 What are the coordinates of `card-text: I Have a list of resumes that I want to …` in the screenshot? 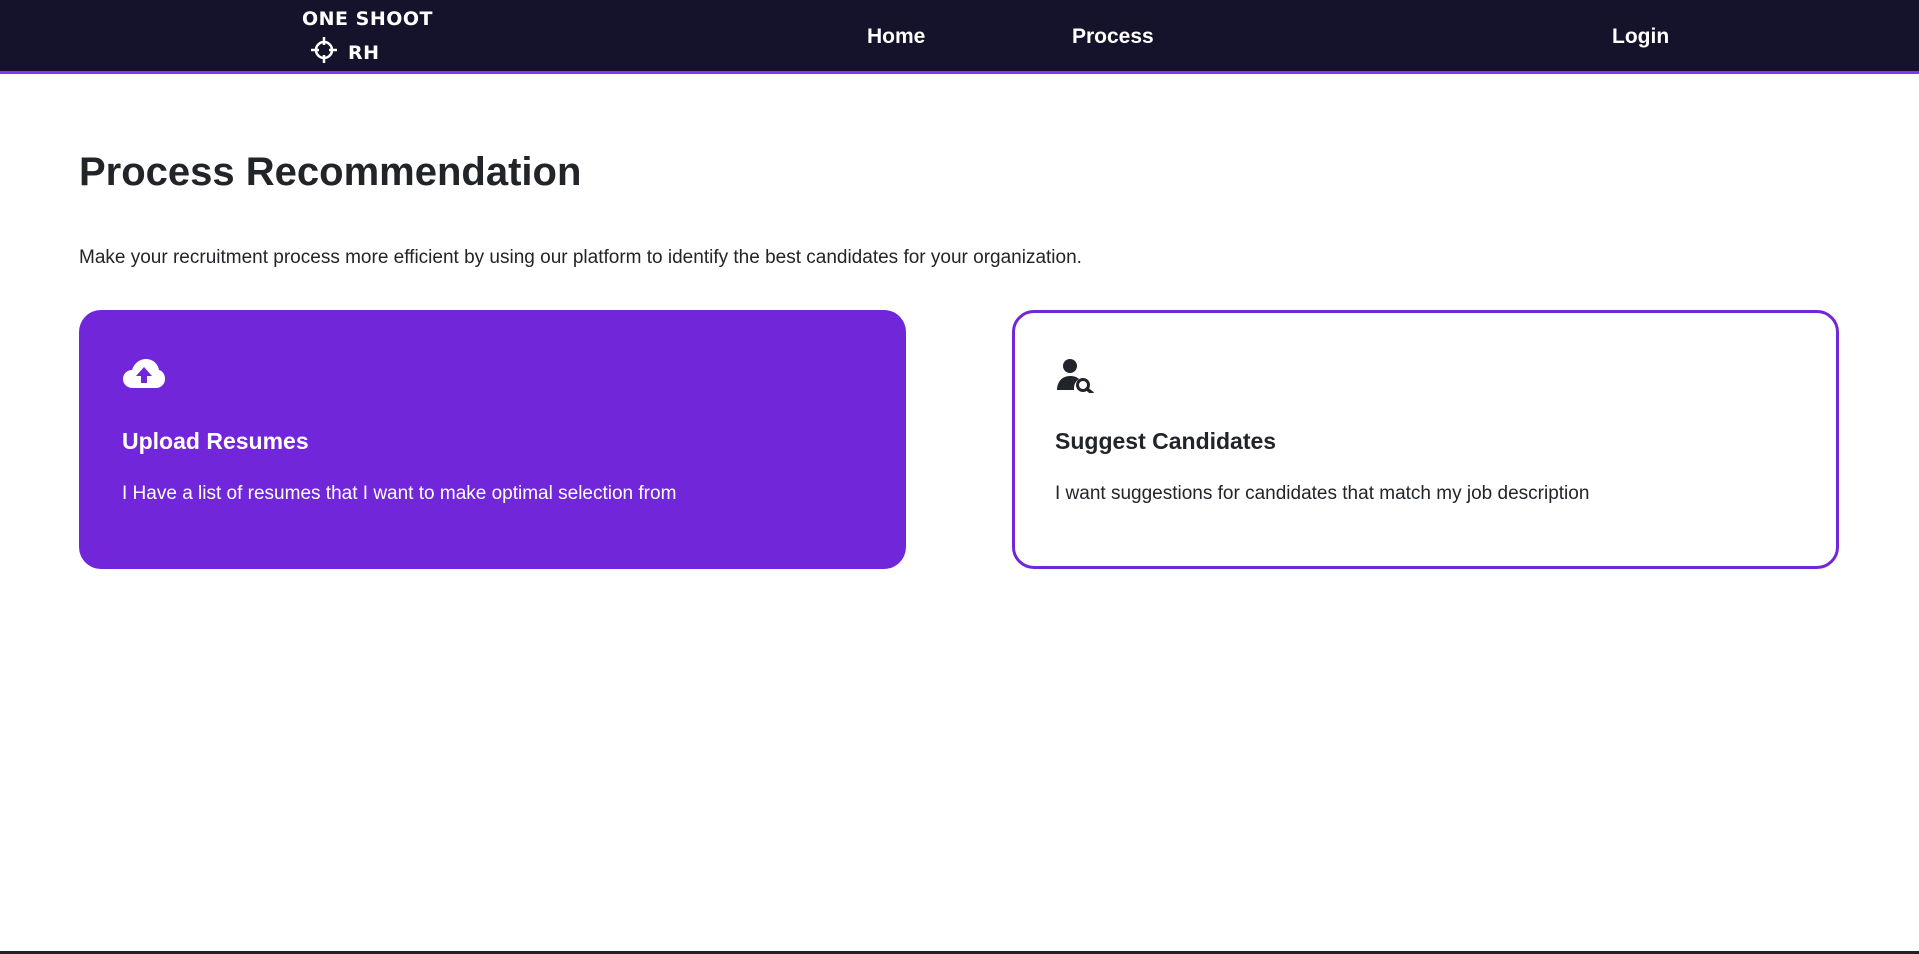 It's located at (399, 493).